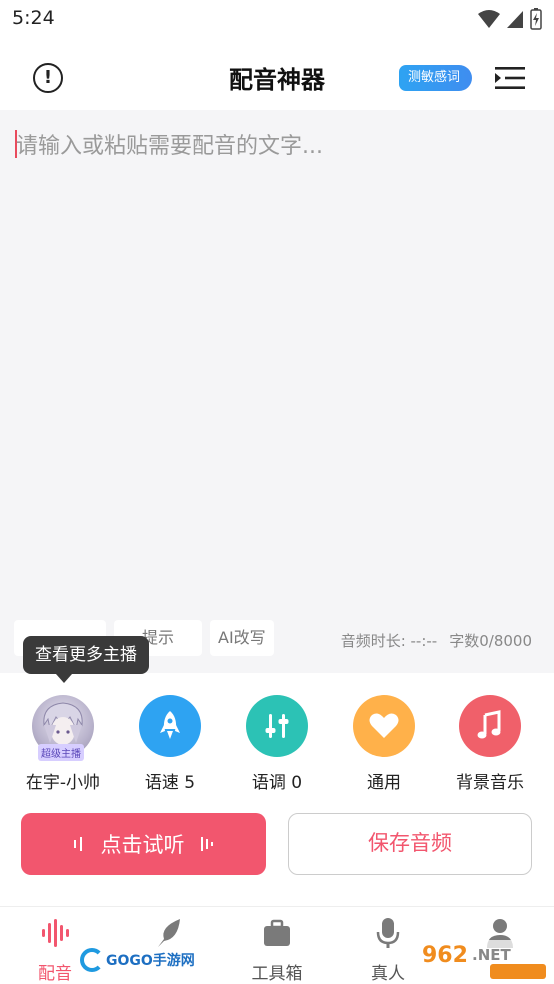 Image resolution: width=554 pixels, height=984 pixels. I want to click on rocket-icon, so click(170, 725).